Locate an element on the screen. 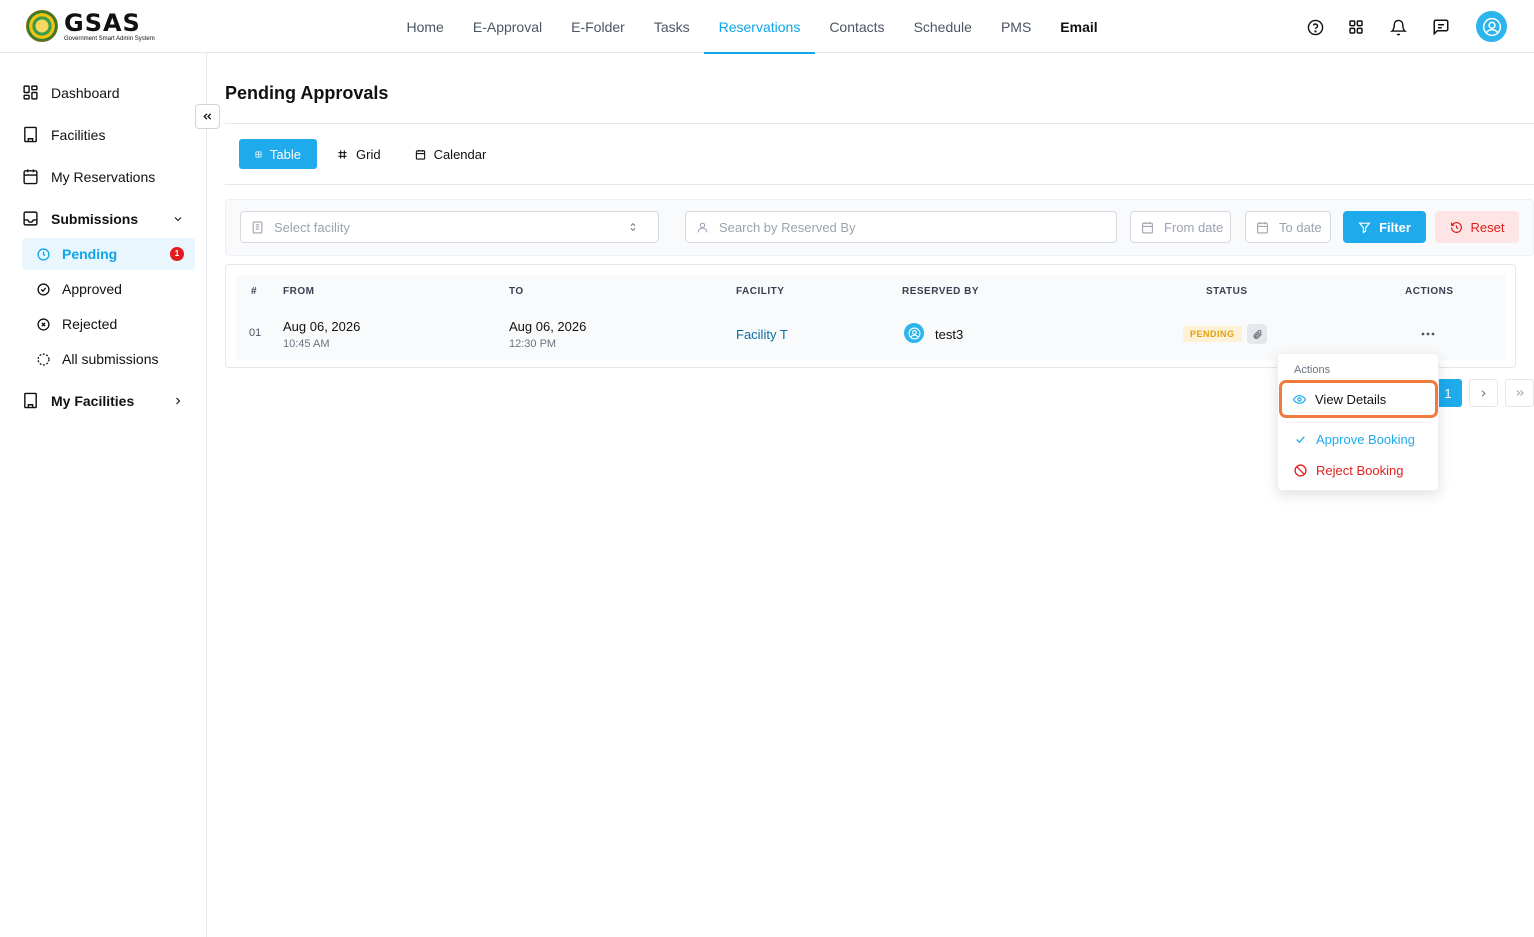  sidebar-item-my-reservations: My Reservations is located at coordinates (88, 176).